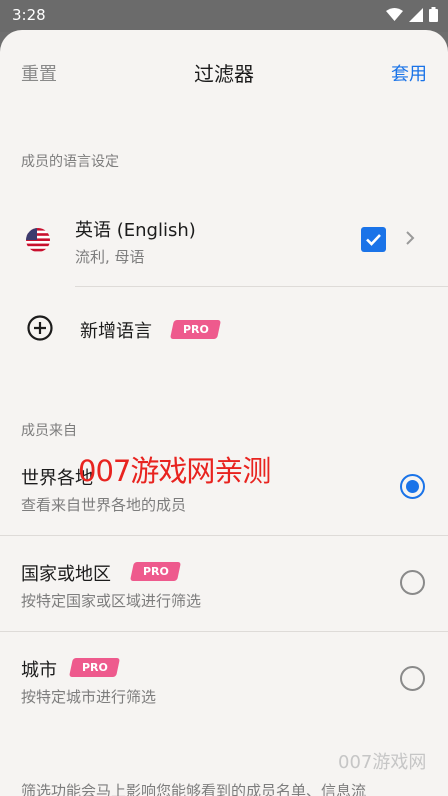 This screenshot has height=796, width=448. Describe the element at coordinates (110, 257) in the screenshot. I see `language-level: 流利, 母语` at that location.